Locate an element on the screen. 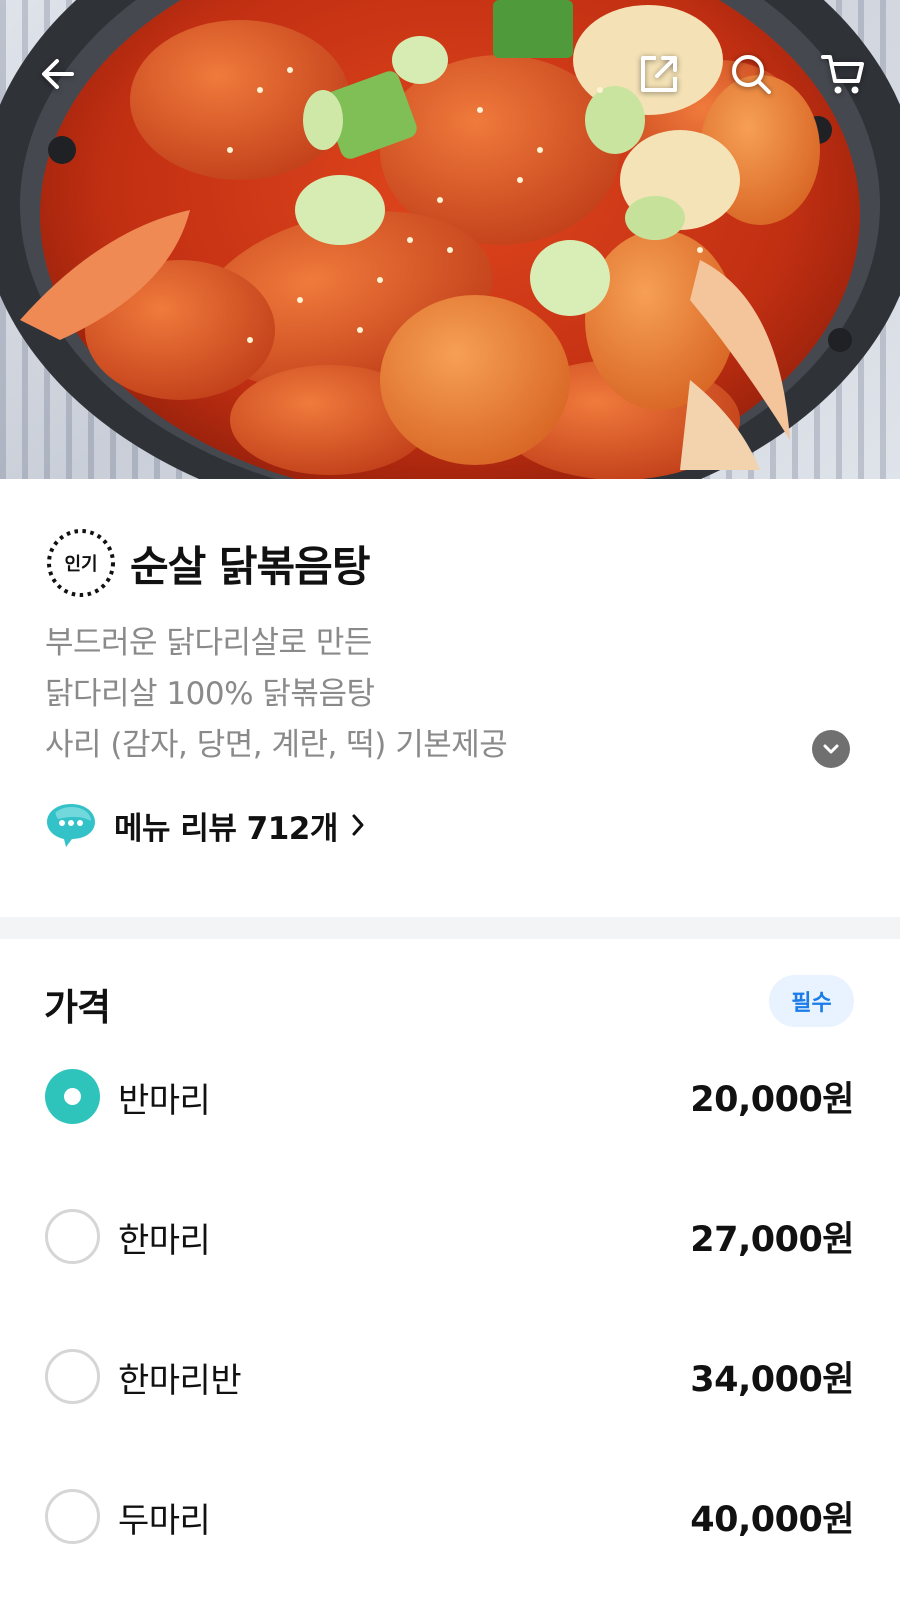 The width and height of the screenshot is (900, 1605). expand-description-button is located at coordinates (831, 749).